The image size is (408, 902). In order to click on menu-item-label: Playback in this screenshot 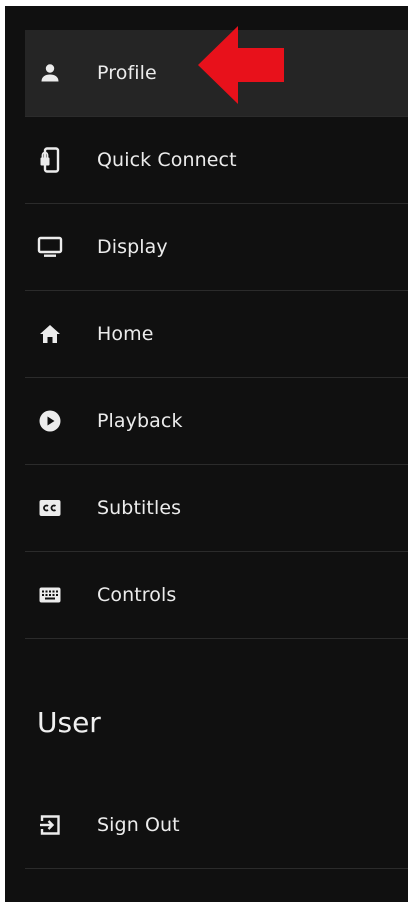, I will do `click(140, 421)`.